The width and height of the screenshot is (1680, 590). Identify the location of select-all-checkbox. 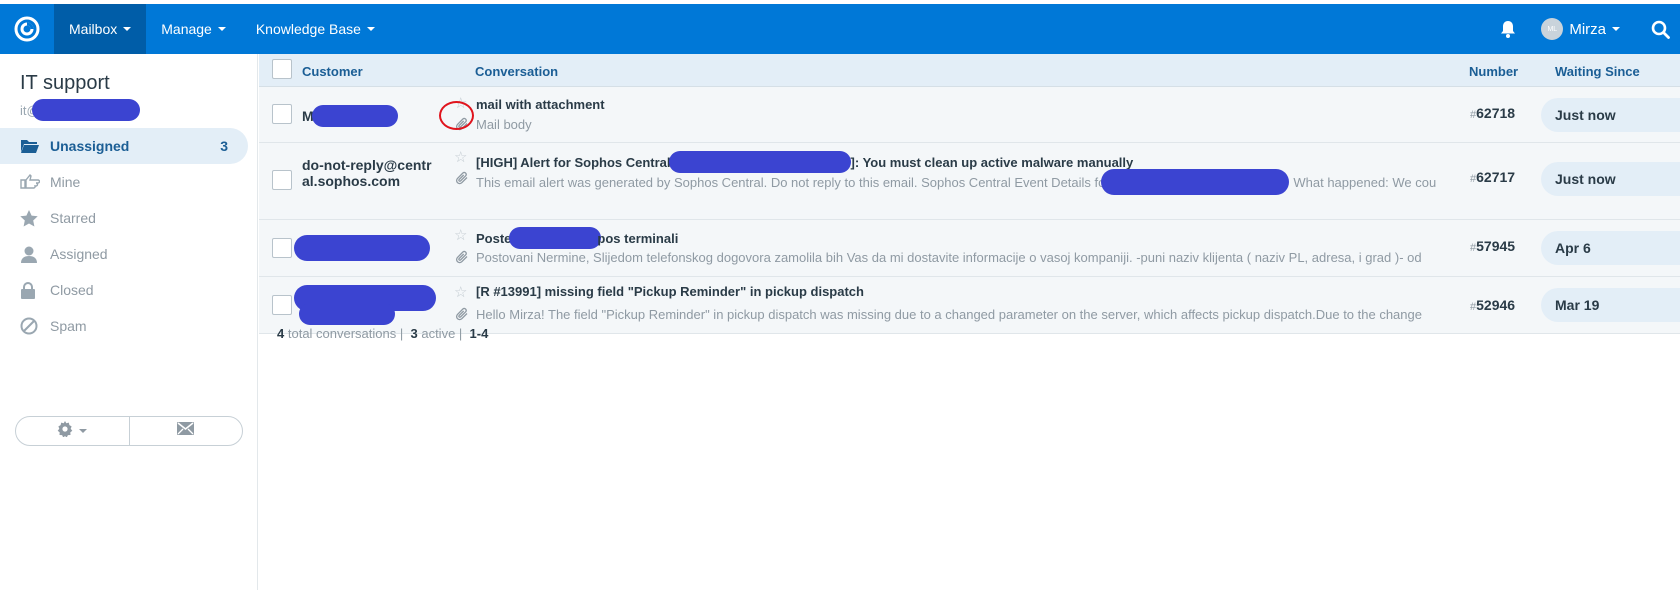
(282, 69).